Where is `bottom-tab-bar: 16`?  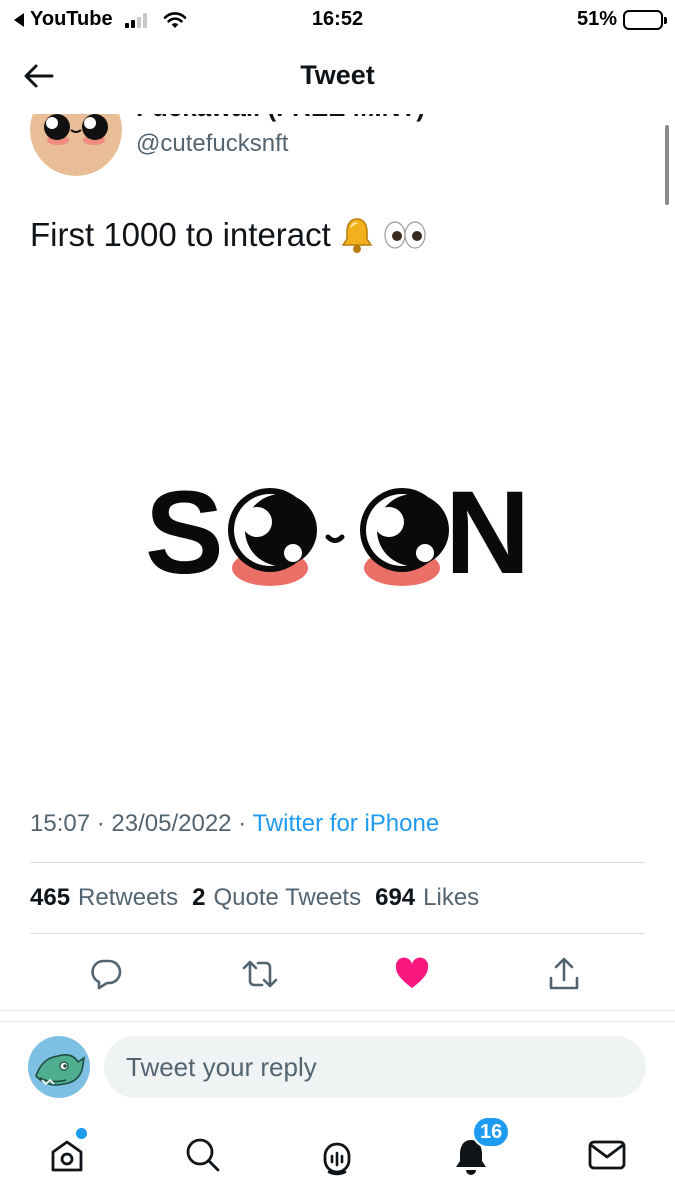
bottom-tab-bar: 16 is located at coordinates (337, 1158).